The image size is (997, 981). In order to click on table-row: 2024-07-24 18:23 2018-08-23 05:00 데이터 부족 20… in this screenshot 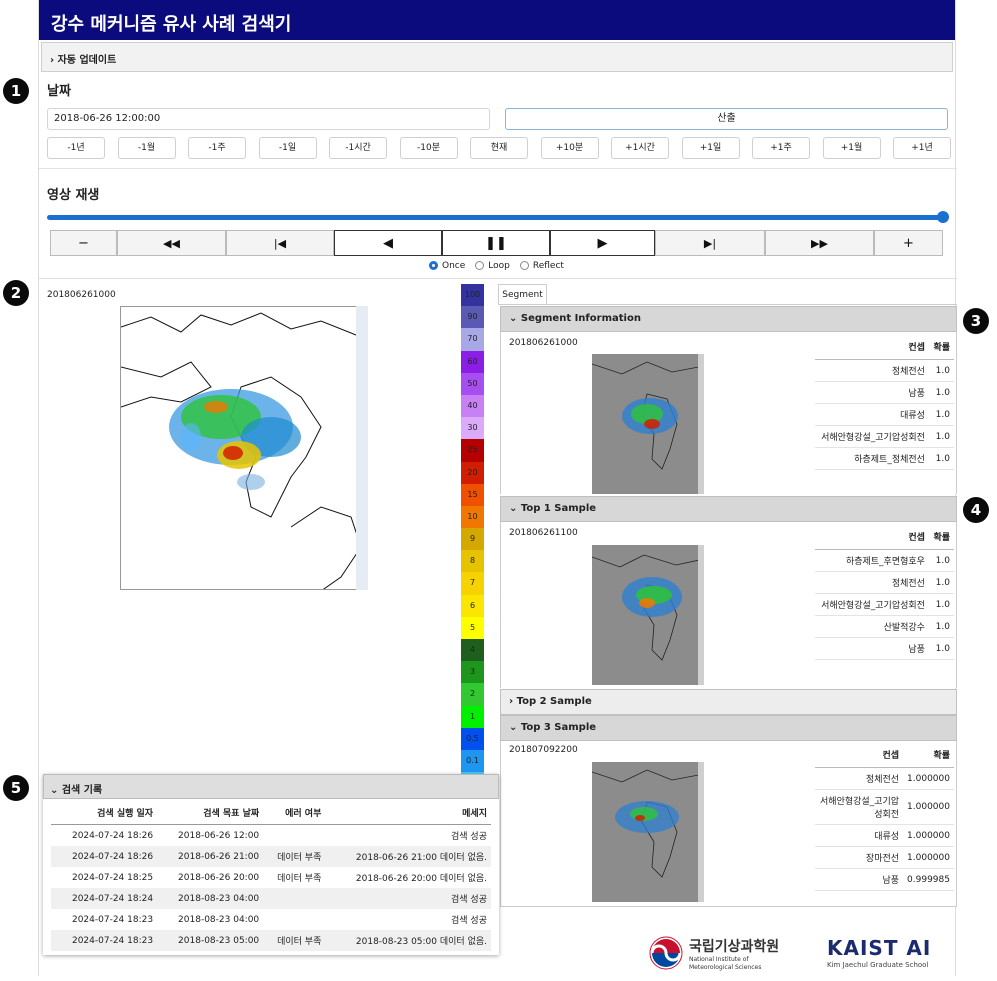, I will do `click(271, 940)`.